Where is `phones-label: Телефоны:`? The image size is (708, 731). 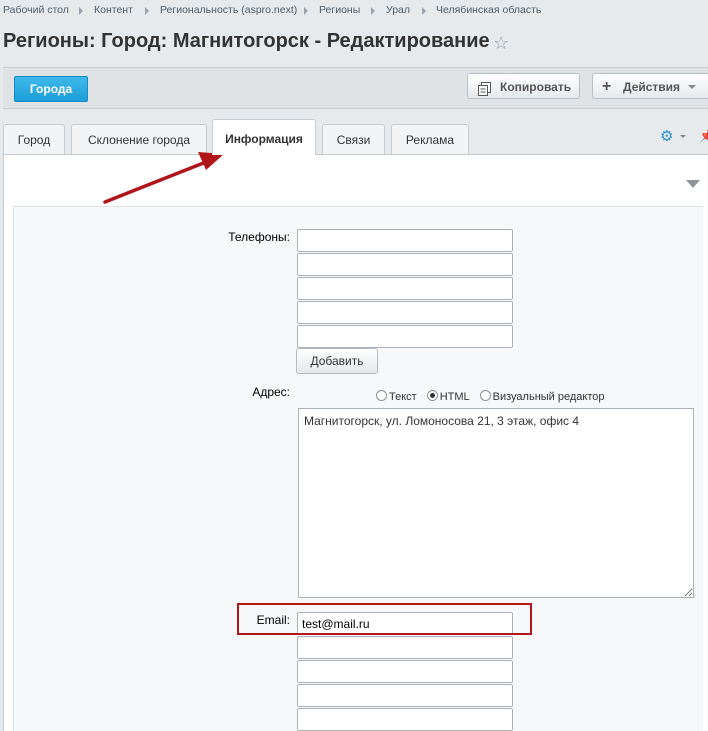
phones-label: Телефоны: is located at coordinates (259, 237).